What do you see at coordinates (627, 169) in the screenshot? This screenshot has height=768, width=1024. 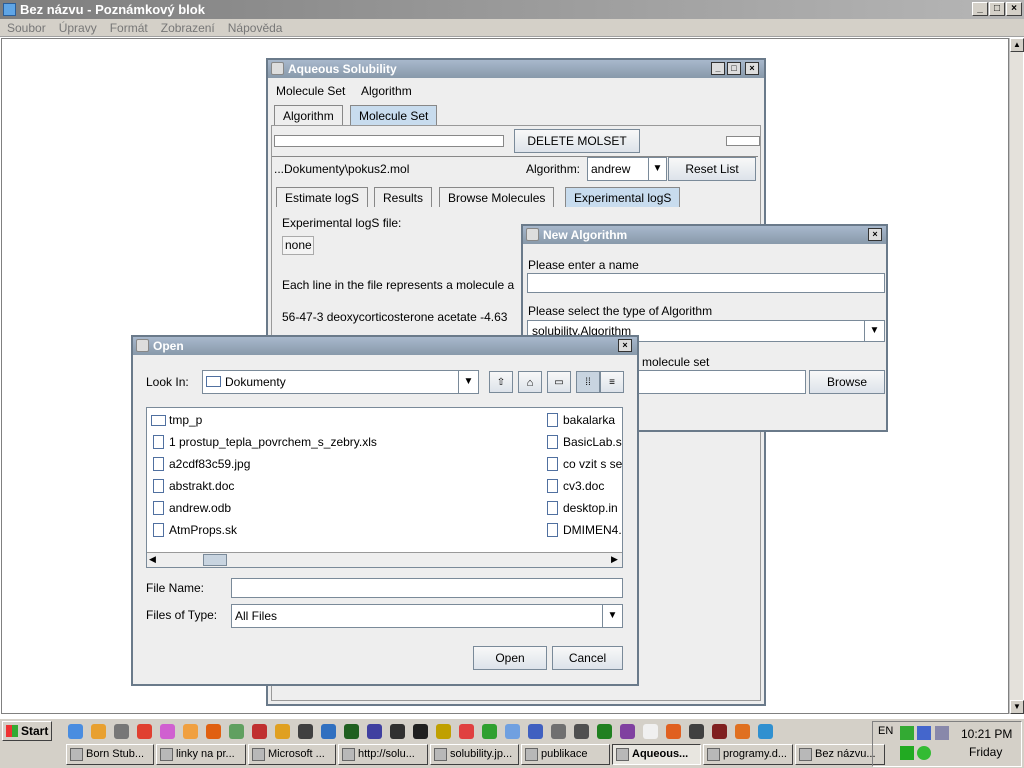 I see `algorithm-select: andrew ▼` at bounding box center [627, 169].